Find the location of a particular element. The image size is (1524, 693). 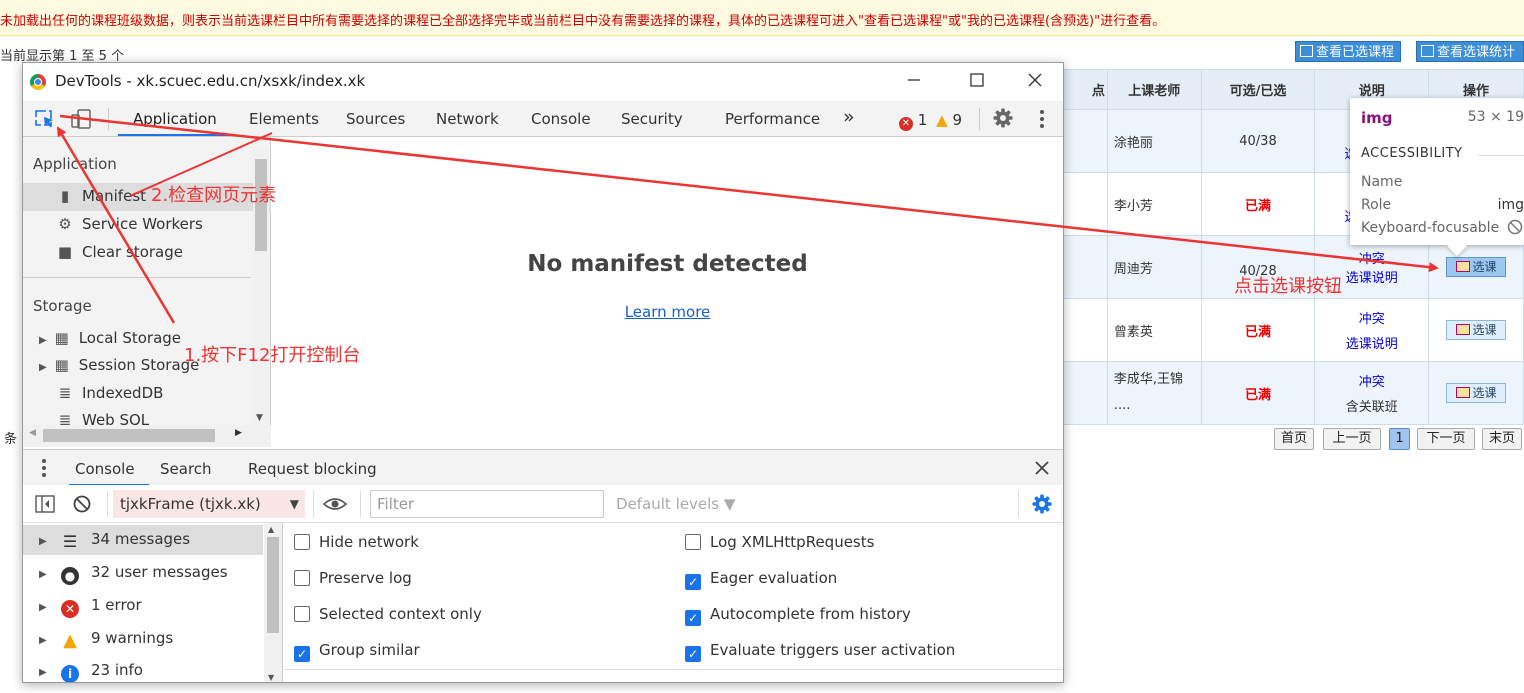

annotation-step2: 2.检查网页元素 is located at coordinates (214, 195).